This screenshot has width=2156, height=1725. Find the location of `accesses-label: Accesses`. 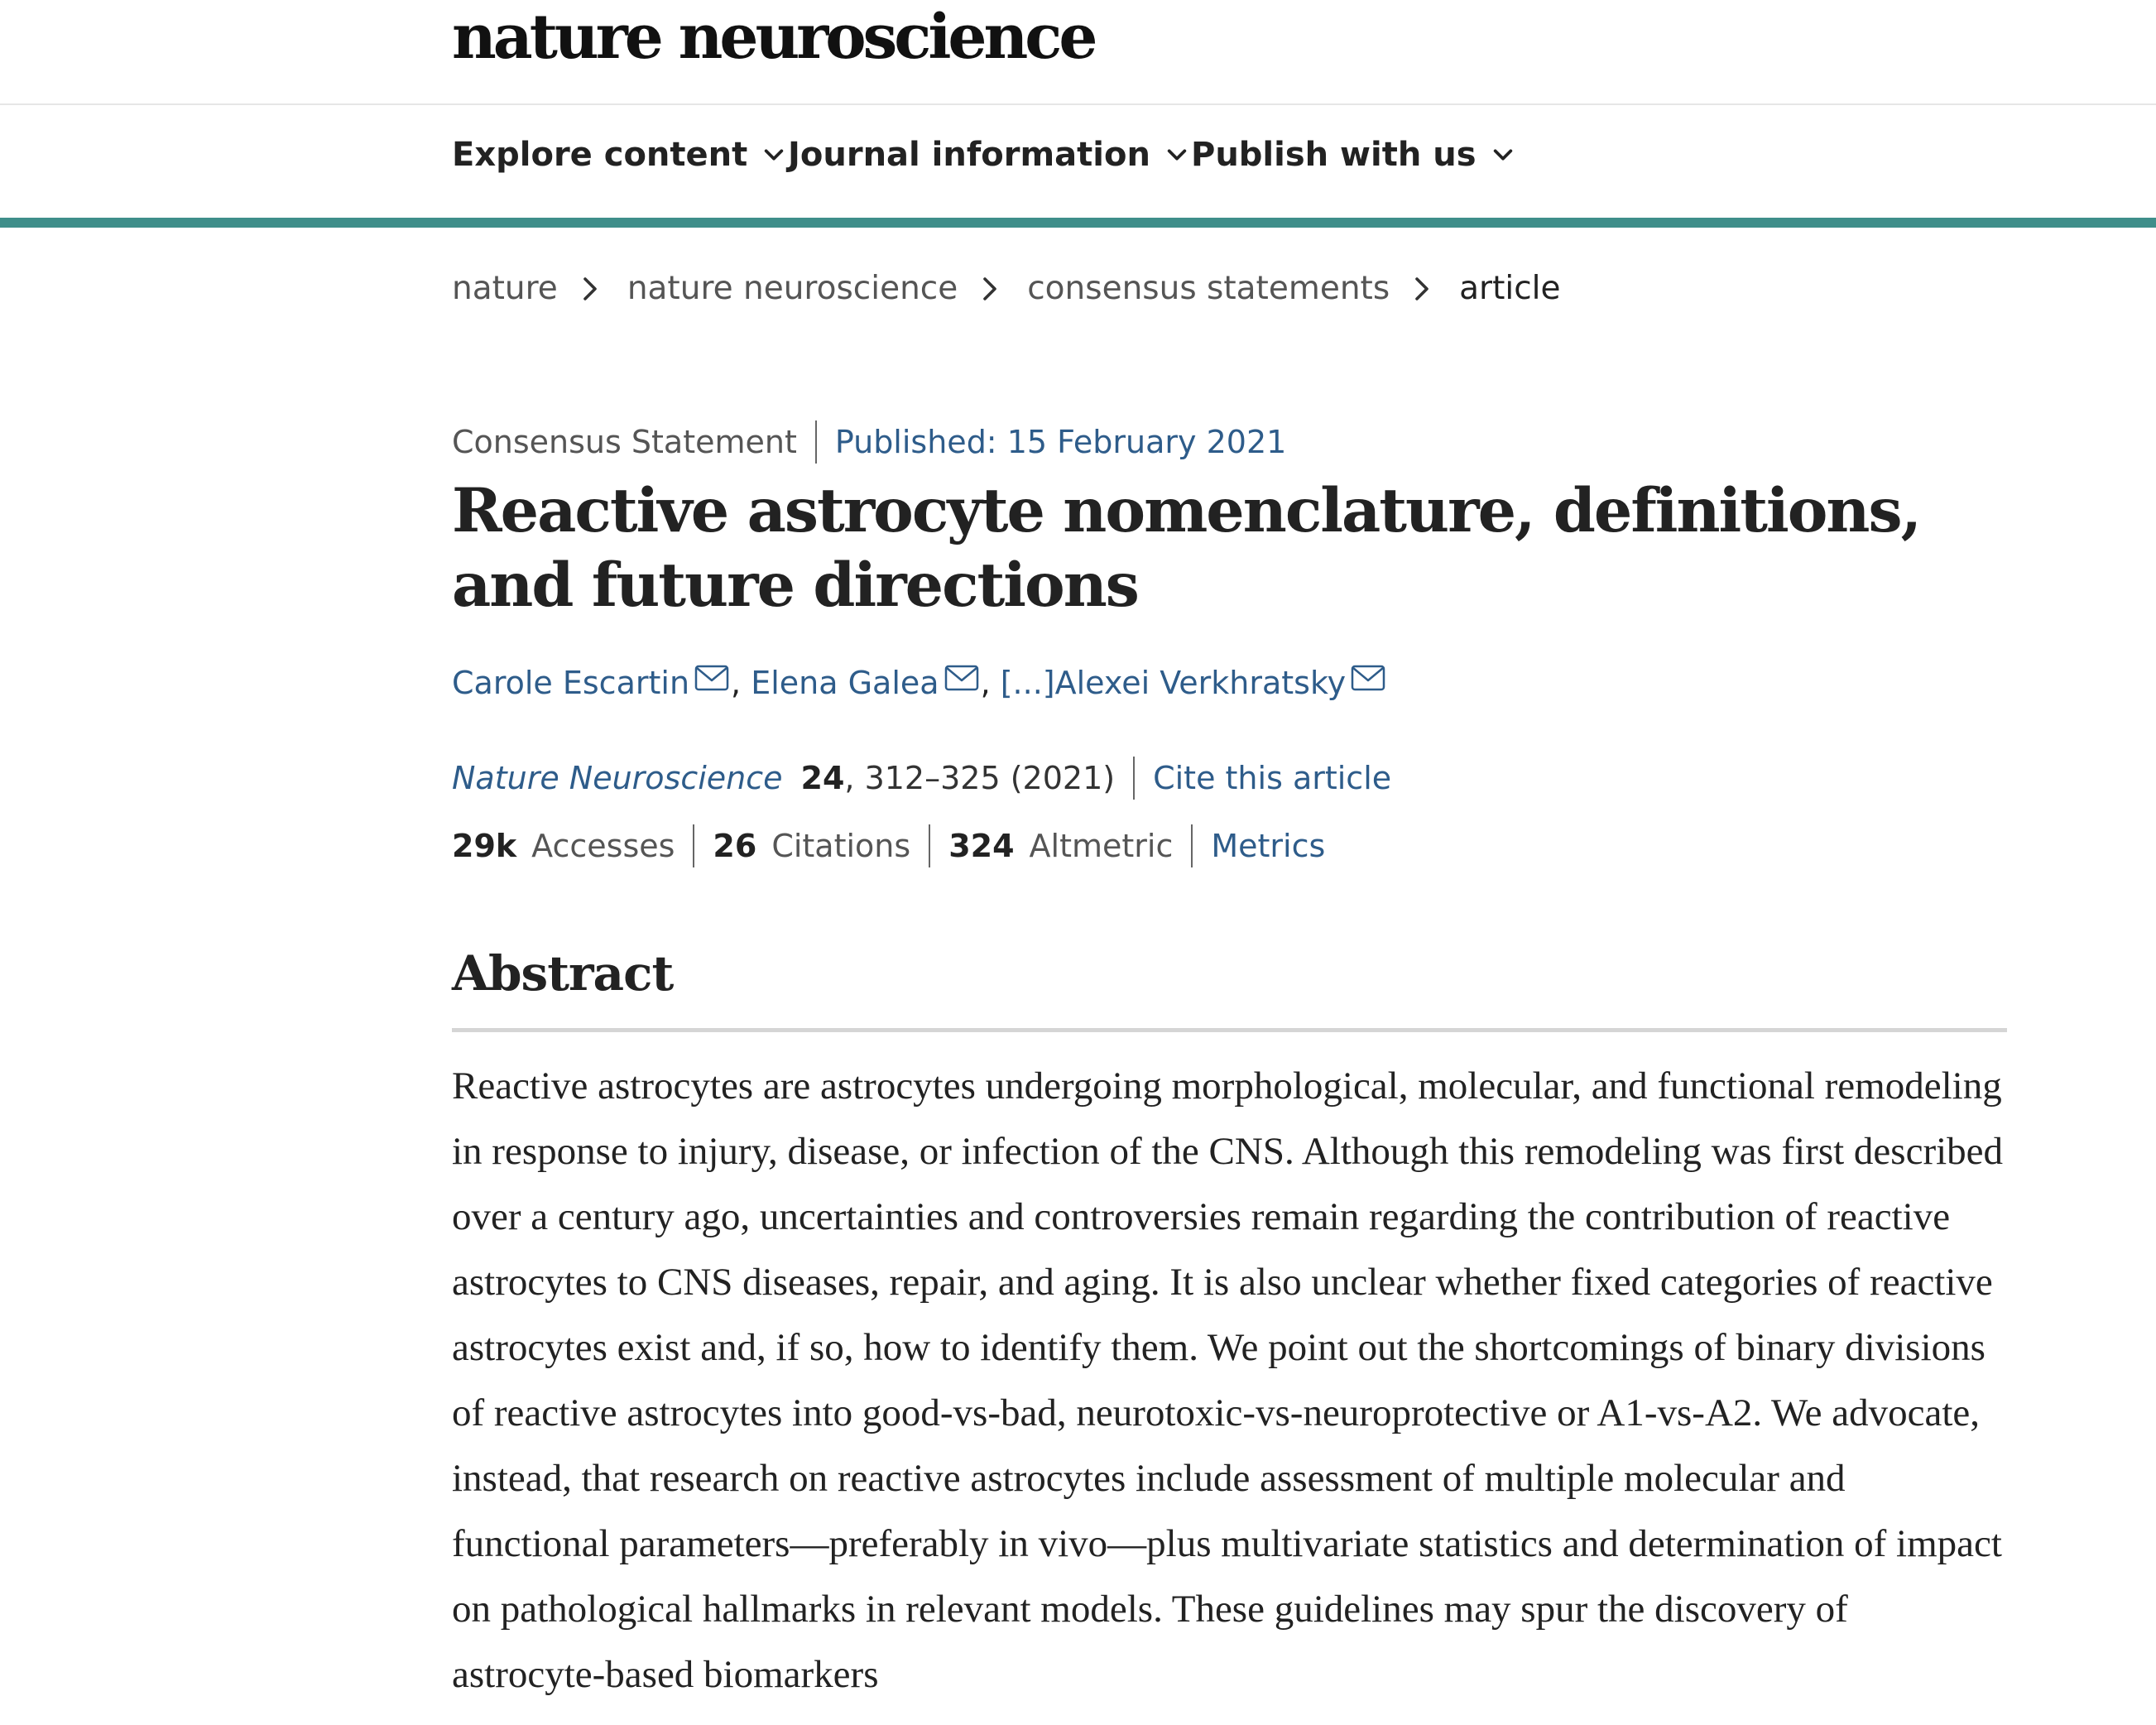

accesses-label: Accesses is located at coordinates (603, 846).